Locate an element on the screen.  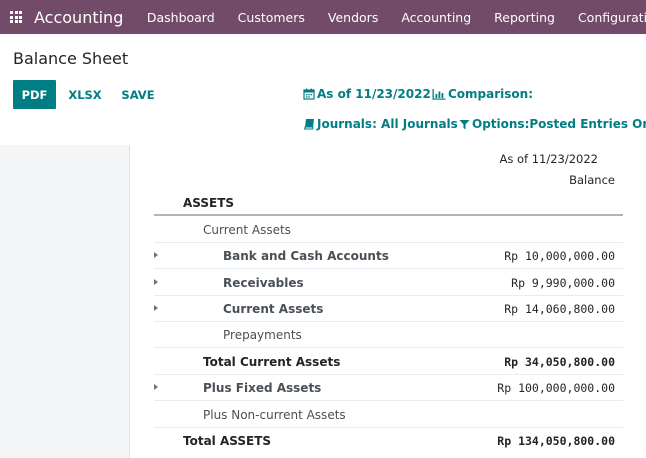
row-label: Total Current Assets is located at coordinates (272, 362).